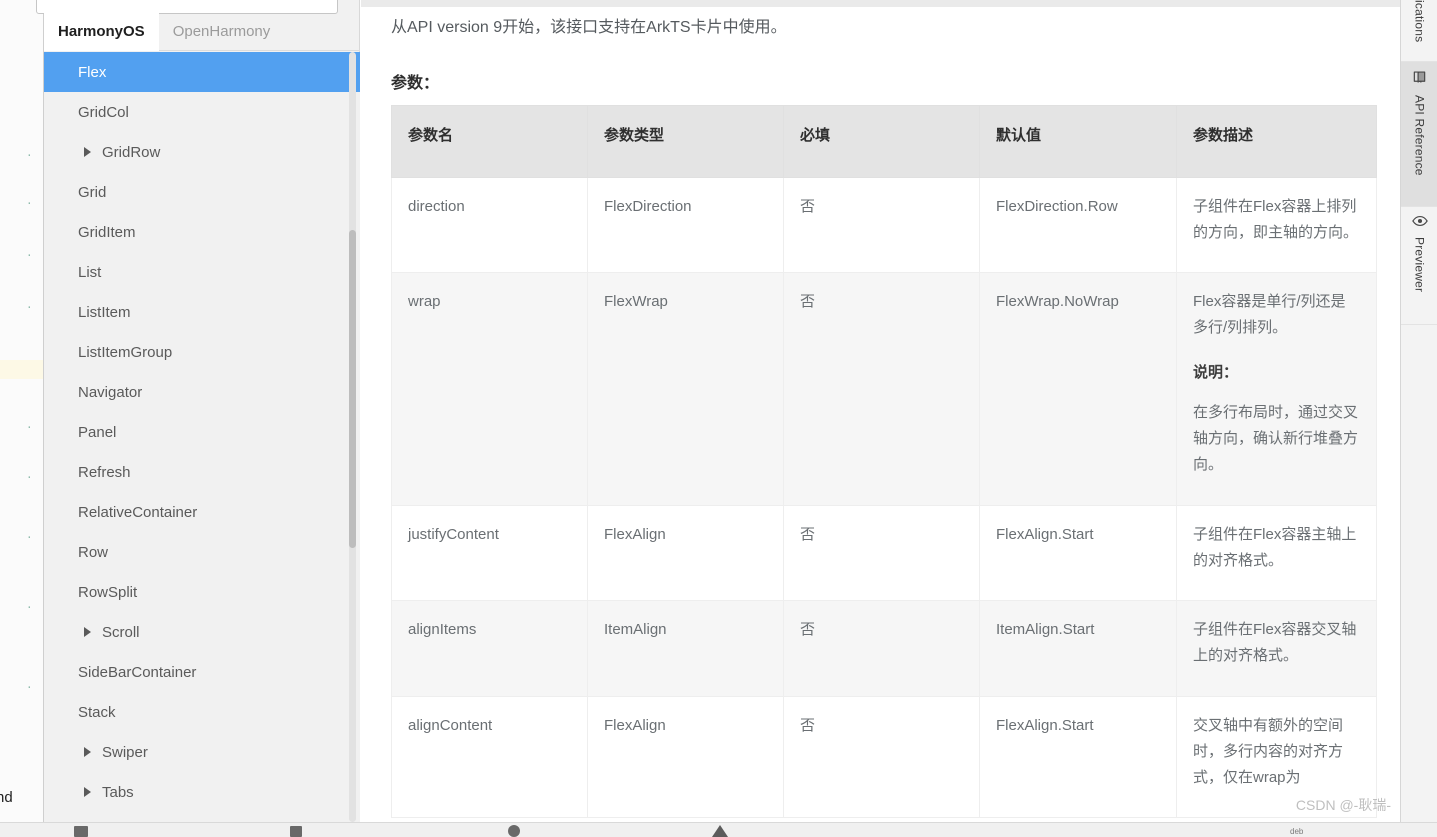 The width and height of the screenshot is (1437, 837). What do you see at coordinates (1419, 21) in the screenshot?
I see `rail-item-label: ications` at bounding box center [1419, 21].